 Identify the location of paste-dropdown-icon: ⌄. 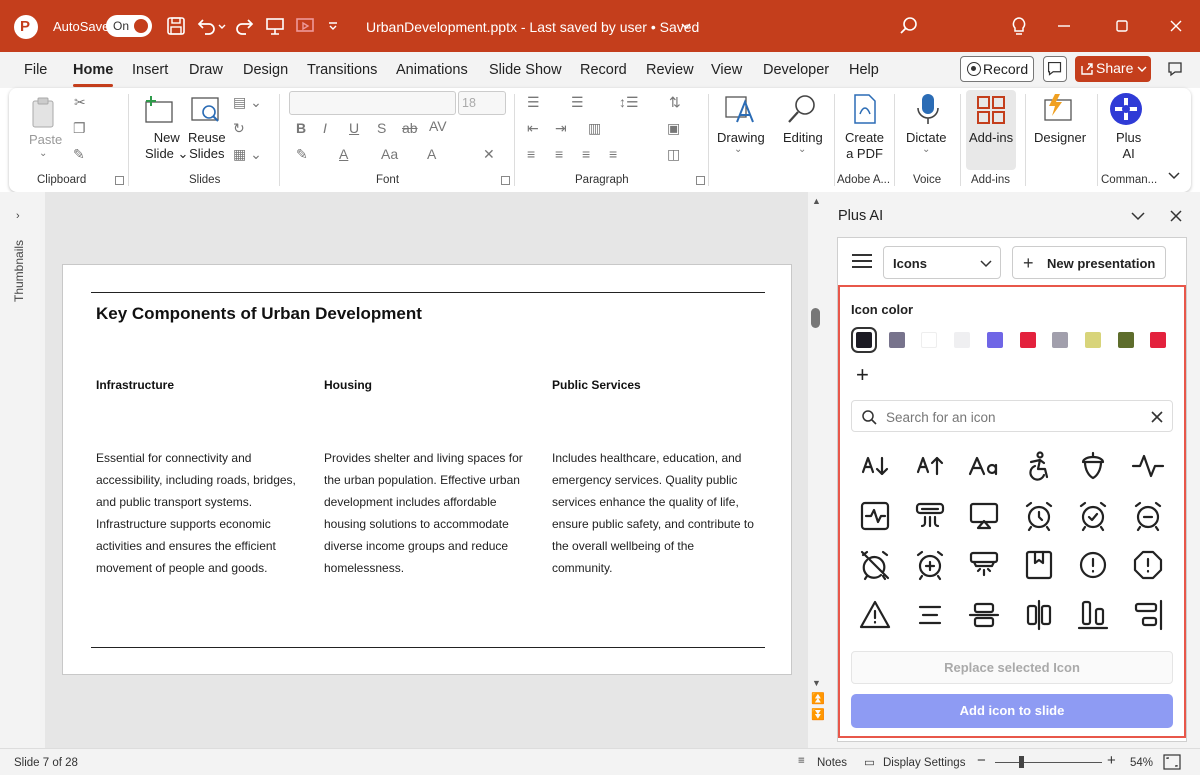
(43, 153).